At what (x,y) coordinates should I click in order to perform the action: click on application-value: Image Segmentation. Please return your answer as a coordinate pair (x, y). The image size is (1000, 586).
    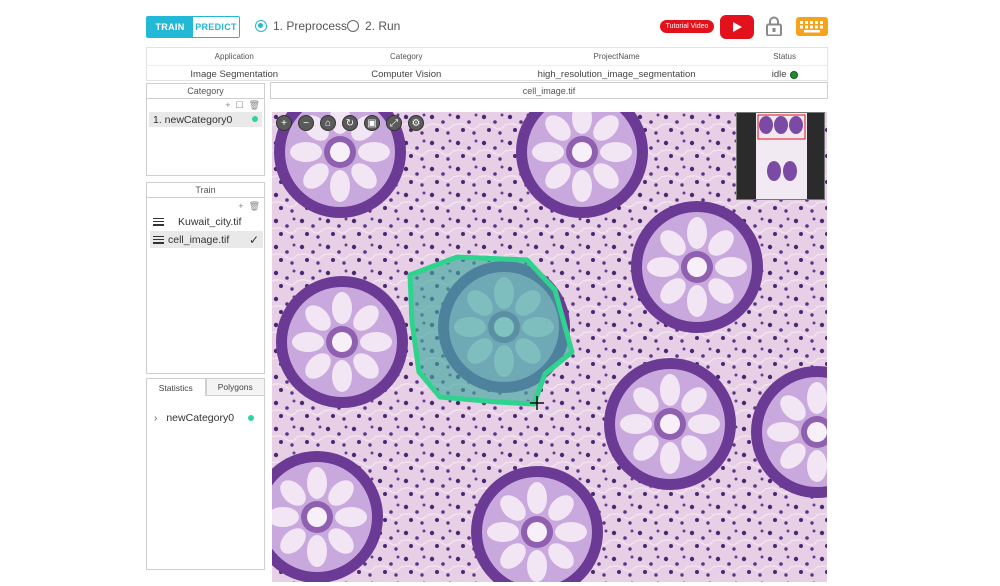
    Looking at the image, I should click on (234, 74).